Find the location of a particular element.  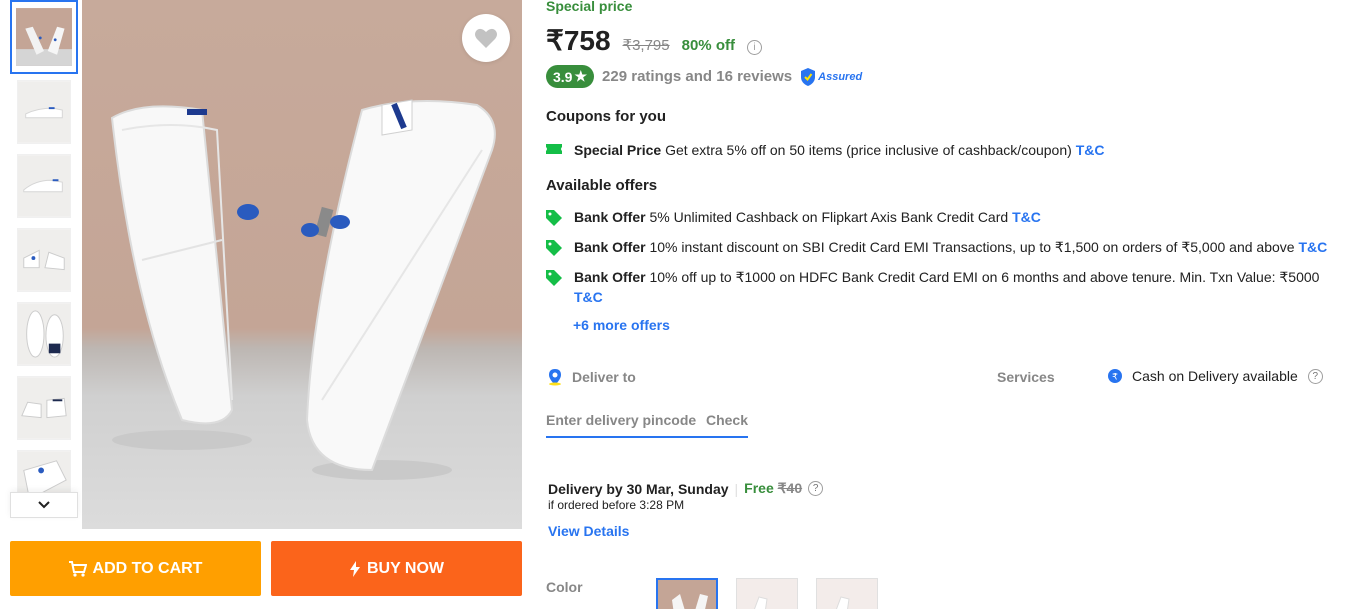

discount-percent: 80% off is located at coordinates (708, 45).